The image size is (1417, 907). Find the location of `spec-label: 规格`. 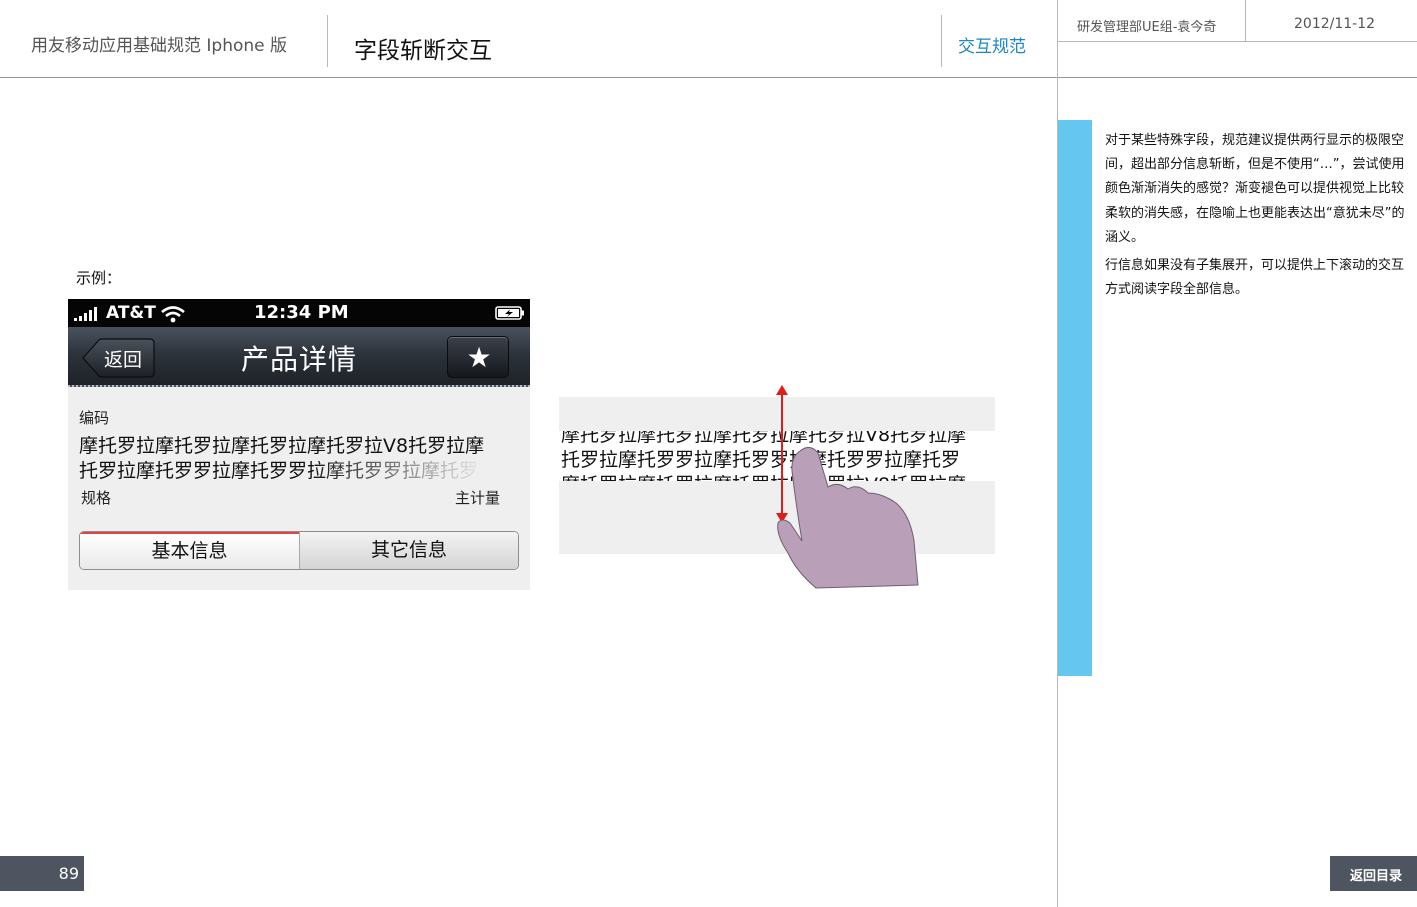

spec-label: 规格 is located at coordinates (96, 498).